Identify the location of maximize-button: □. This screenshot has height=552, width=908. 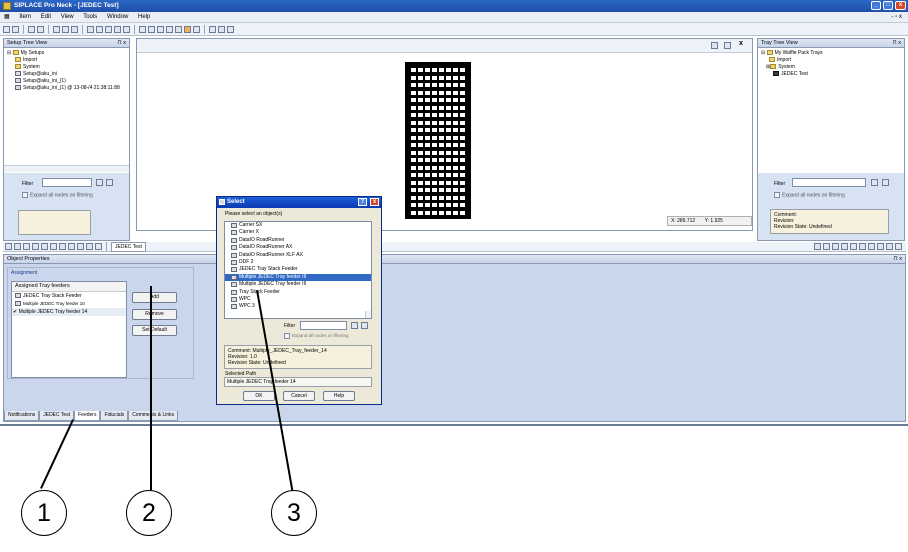
(888, 5).